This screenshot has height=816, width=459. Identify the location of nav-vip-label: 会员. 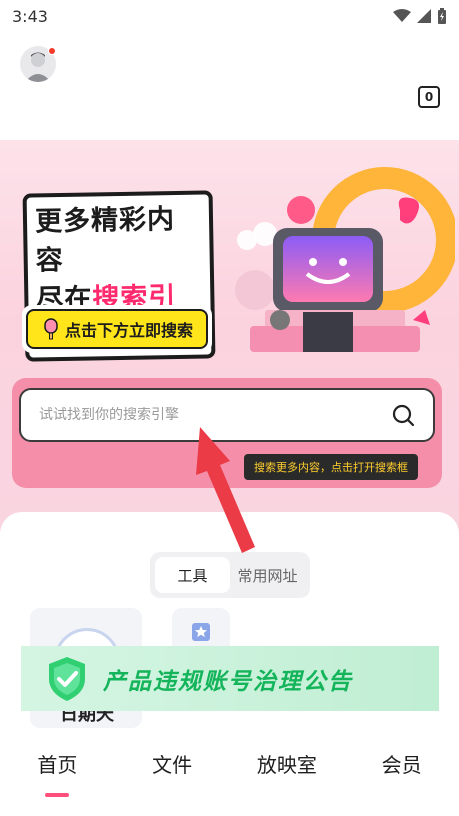
(401, 765).